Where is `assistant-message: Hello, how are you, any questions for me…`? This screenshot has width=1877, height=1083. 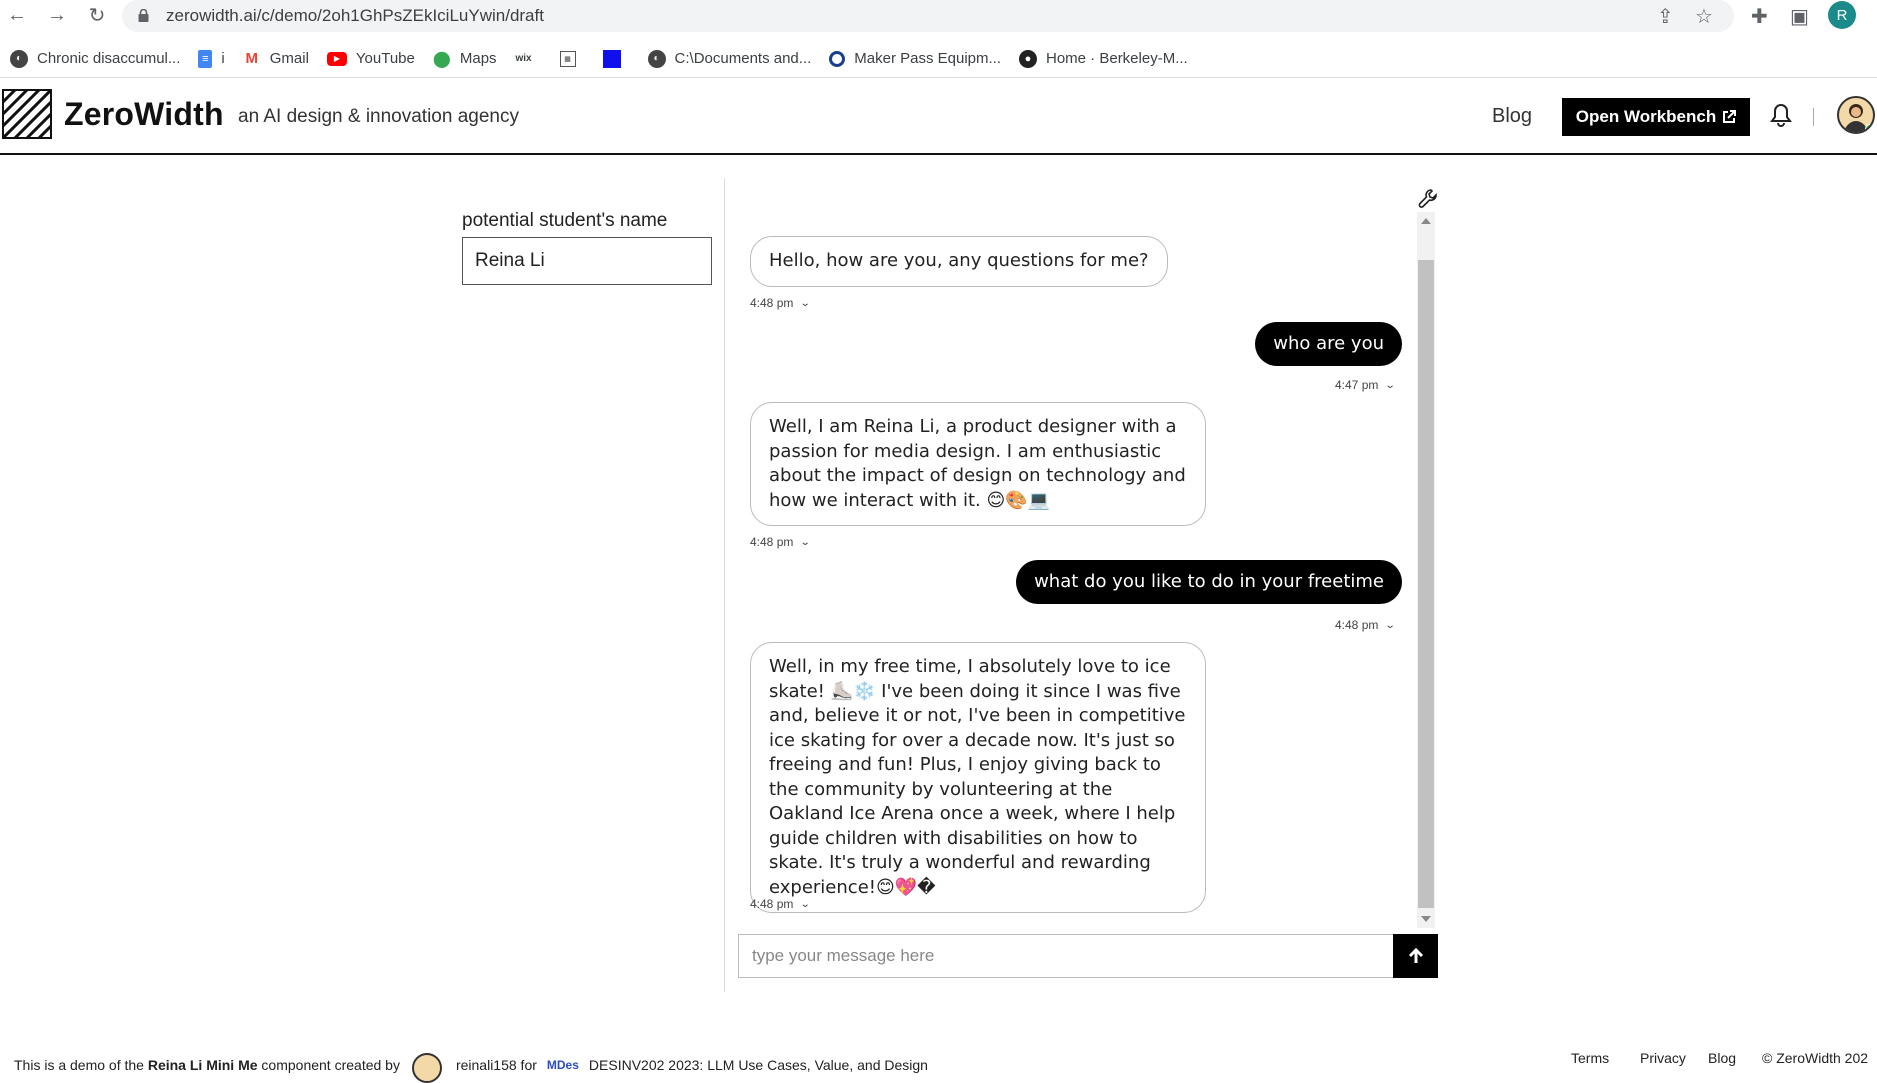
assistant-message: Hello, how are you, any questions for me… is located at coordinates (959, 261).